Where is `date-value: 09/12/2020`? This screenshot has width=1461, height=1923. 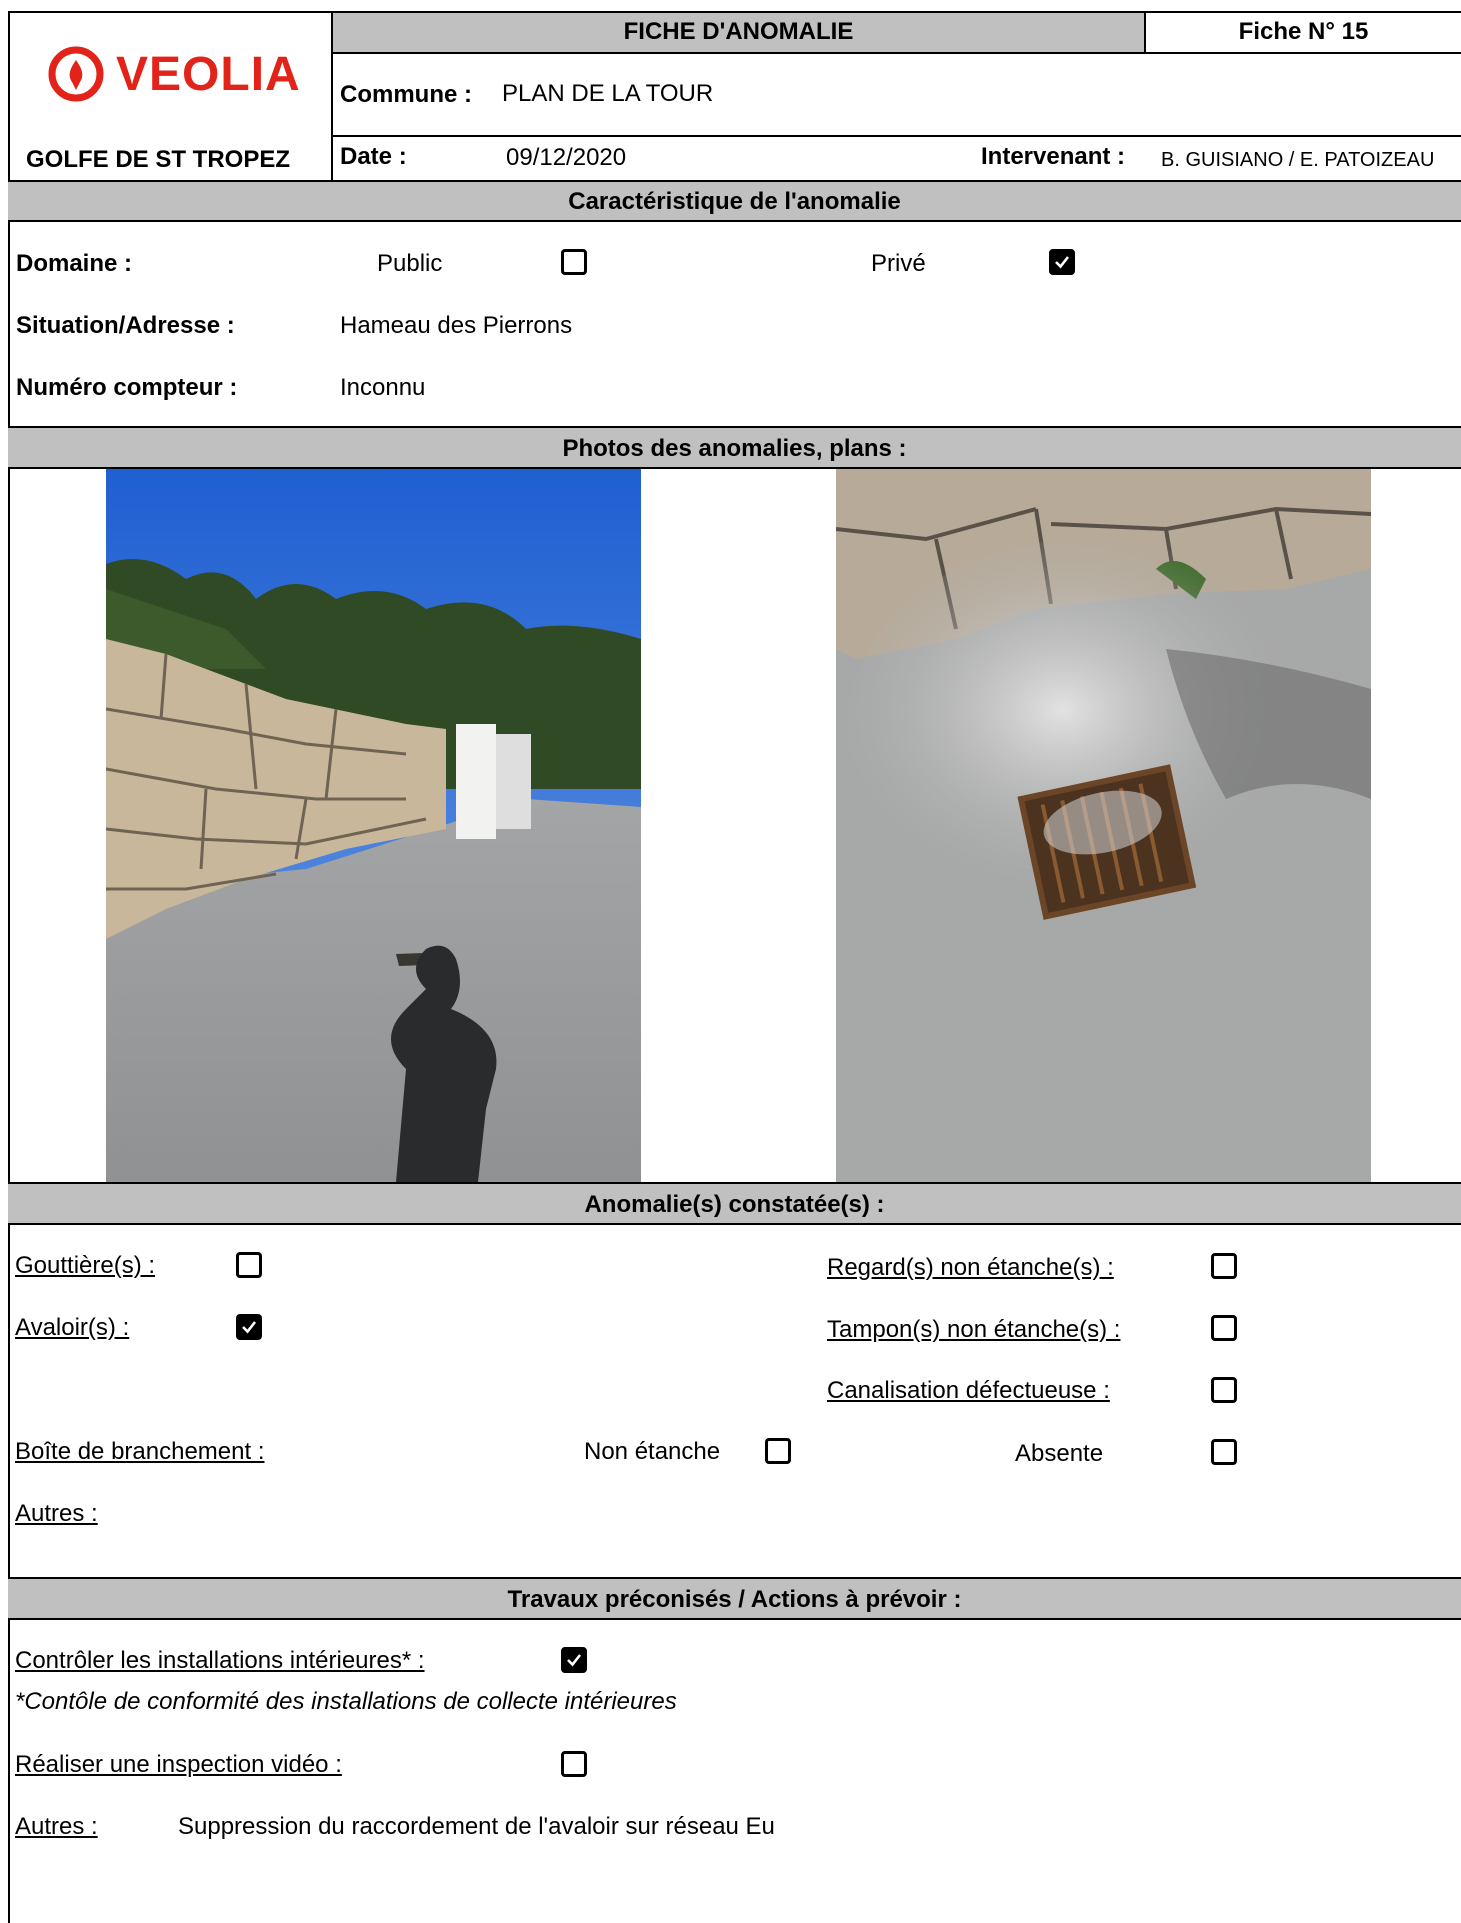
date-value: 09/12/2020 is located at coordinates (566, 157).